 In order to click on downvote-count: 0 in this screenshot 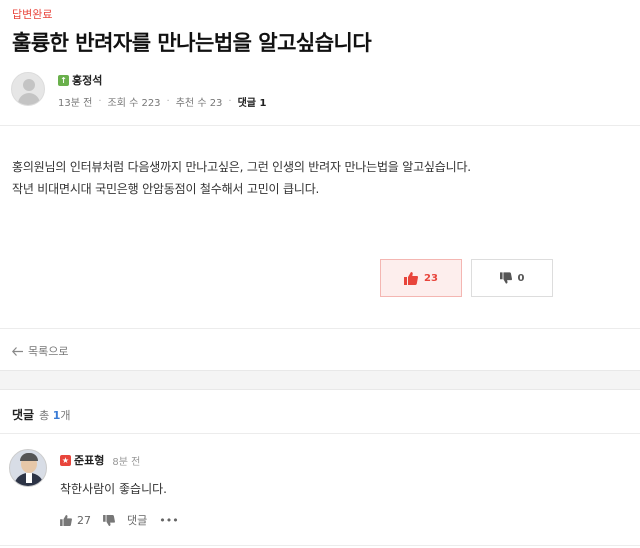, I will do `click(521, 278)`.